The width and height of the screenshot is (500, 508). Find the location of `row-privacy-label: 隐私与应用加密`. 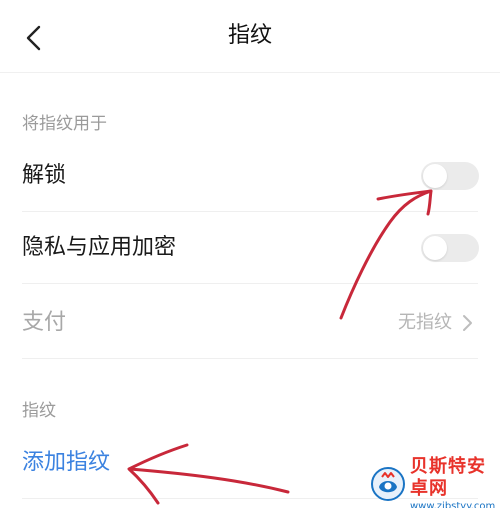

row-privacy-label: 隐私与应用加密 is located at coordinates (99, 247).